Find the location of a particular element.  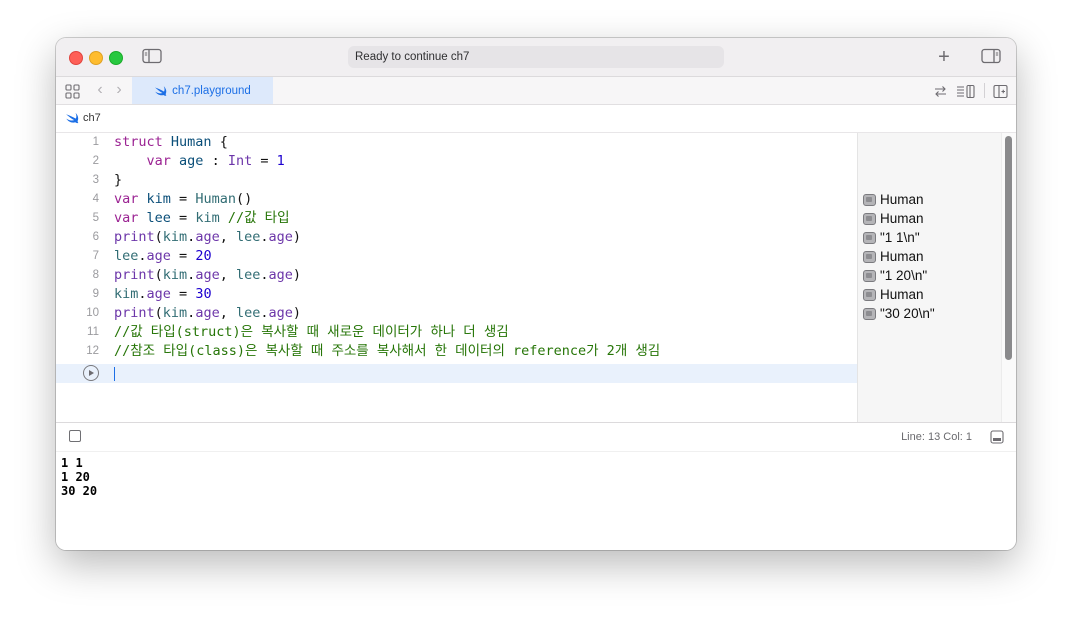

editor-options-icon is located at coordinates (966, 91).